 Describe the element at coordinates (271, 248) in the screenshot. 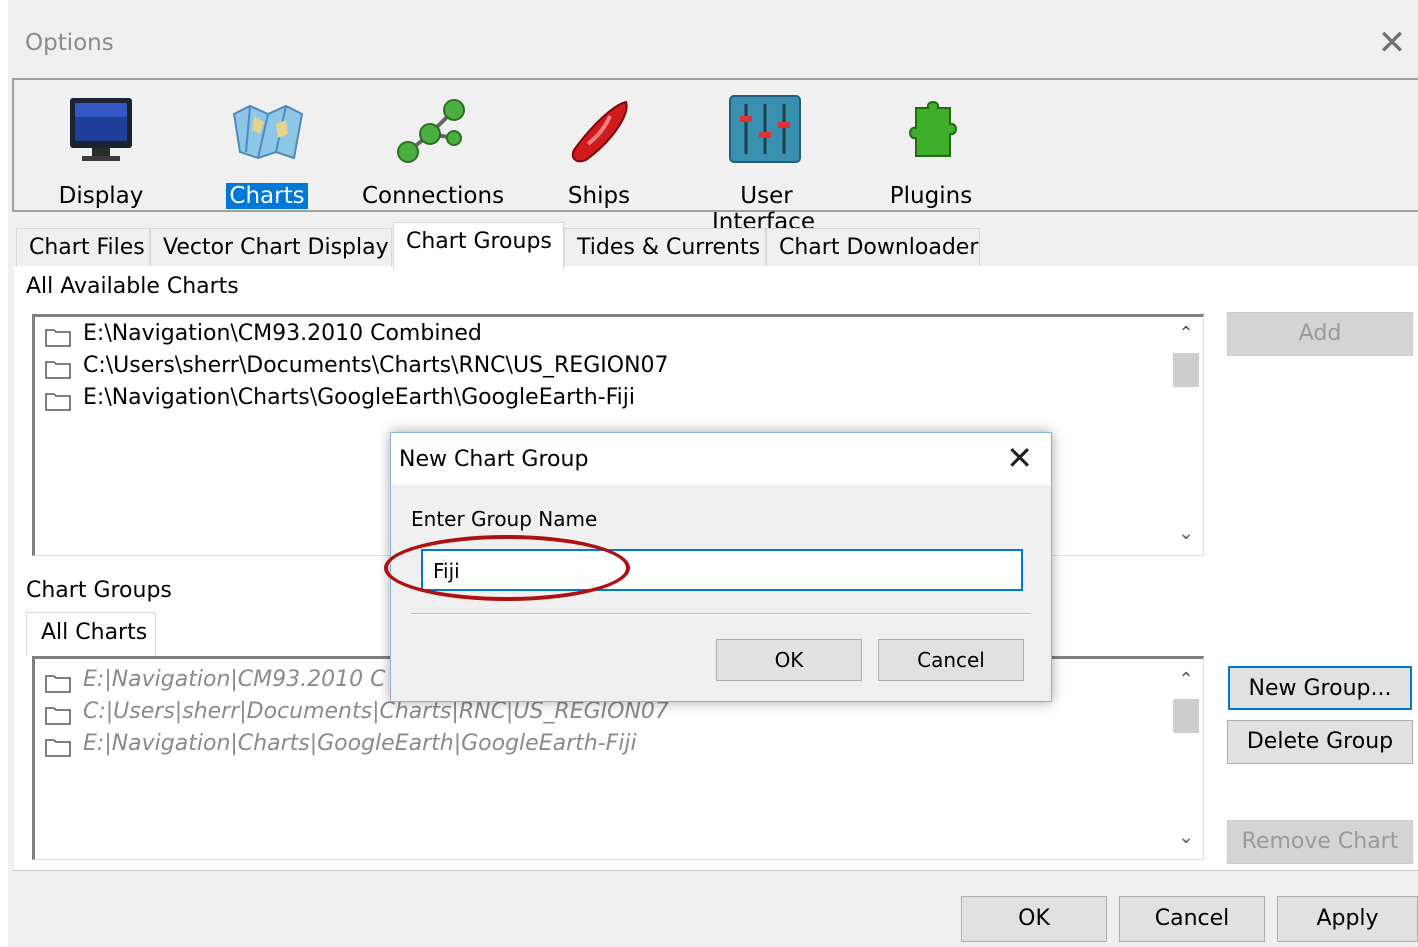

I see `tab-vector-chart-display: Vector Chart Display` at that location.